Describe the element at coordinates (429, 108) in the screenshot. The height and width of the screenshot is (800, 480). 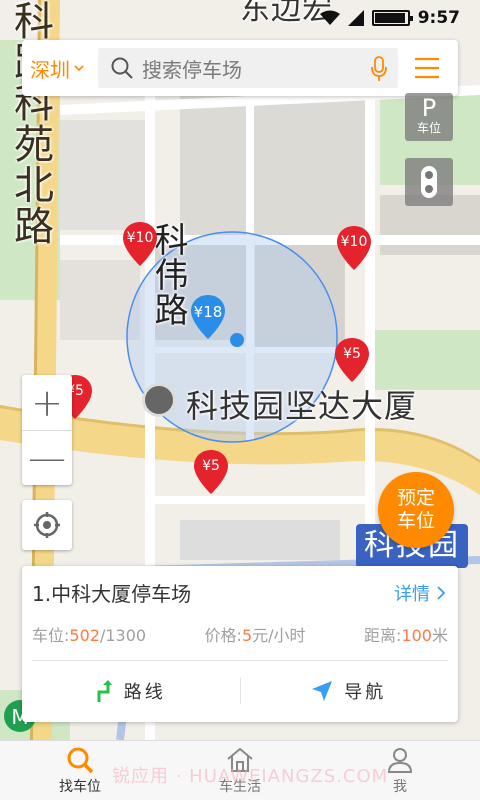
I see `parking-icon: P` at that location.